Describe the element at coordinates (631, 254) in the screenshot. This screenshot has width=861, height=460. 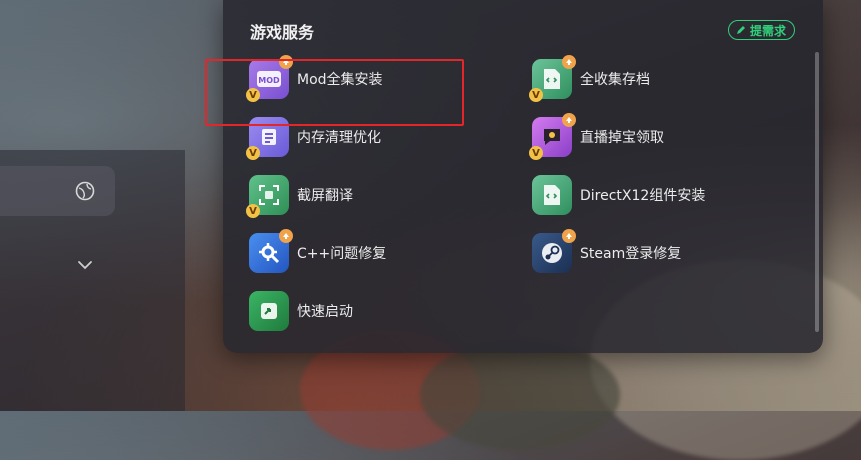
I see `service-item-label: Steam登录修复` at that location.